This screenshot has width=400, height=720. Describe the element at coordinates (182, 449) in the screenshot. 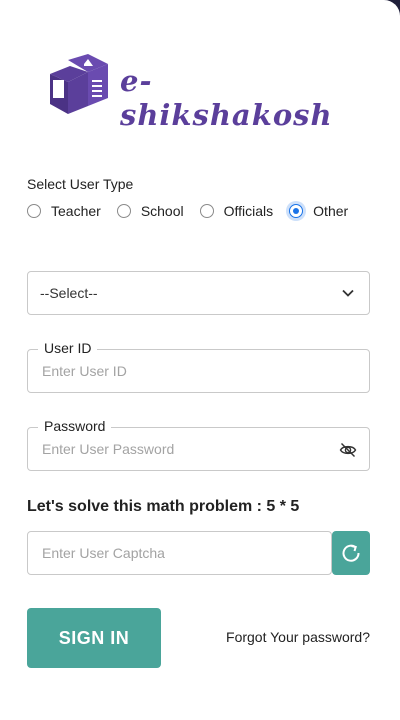

I see `password-input` at that location.